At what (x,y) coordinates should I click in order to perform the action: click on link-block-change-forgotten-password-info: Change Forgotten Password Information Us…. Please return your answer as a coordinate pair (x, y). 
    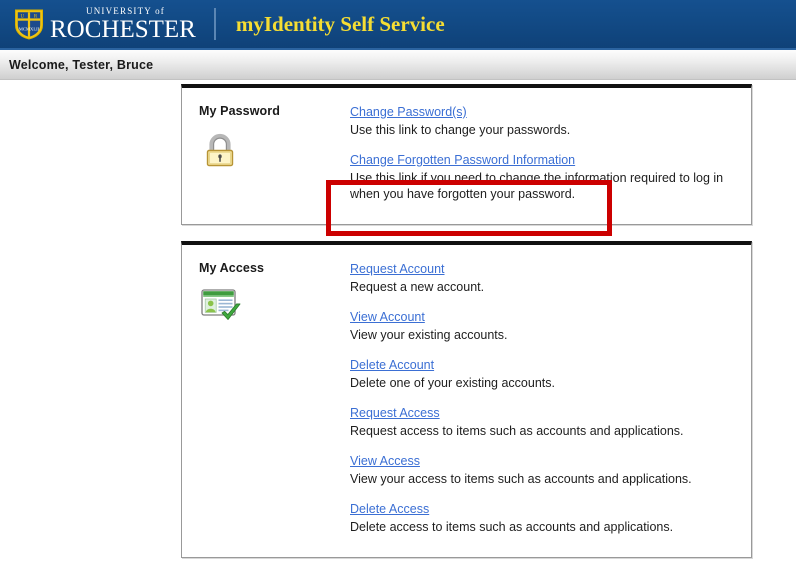
    Looking at the image, I should click on (543, 176).